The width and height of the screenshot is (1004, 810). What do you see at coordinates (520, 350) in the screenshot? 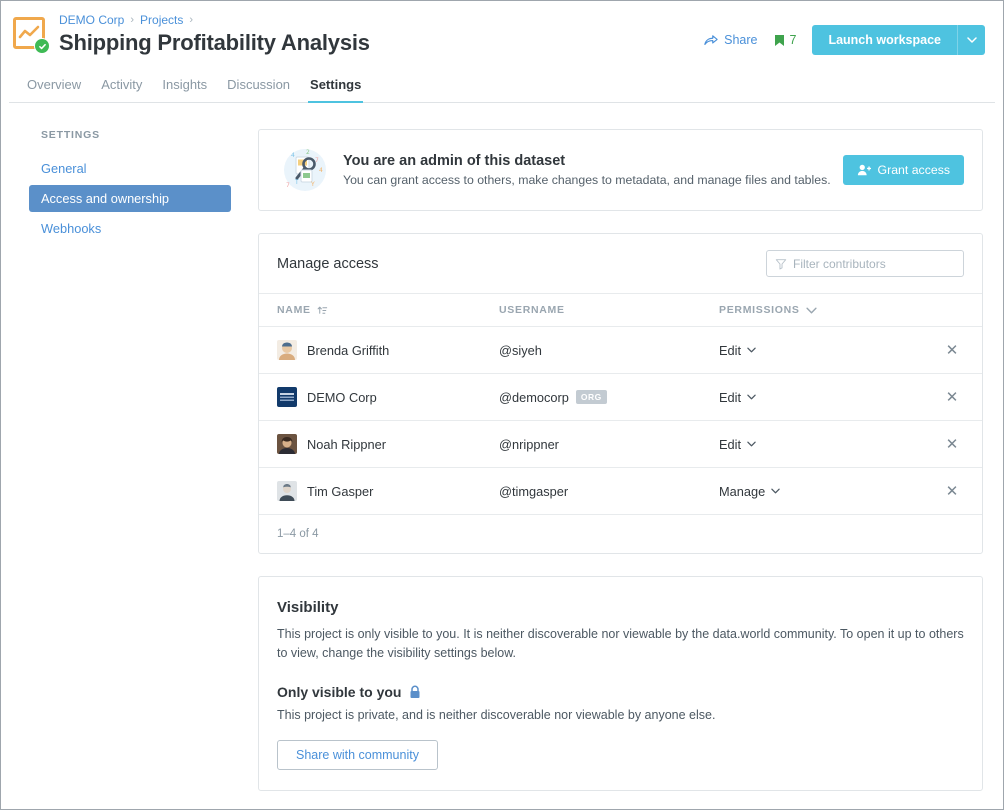
I see `row-username-label: @siyeh` at bounding box center [520, 350].